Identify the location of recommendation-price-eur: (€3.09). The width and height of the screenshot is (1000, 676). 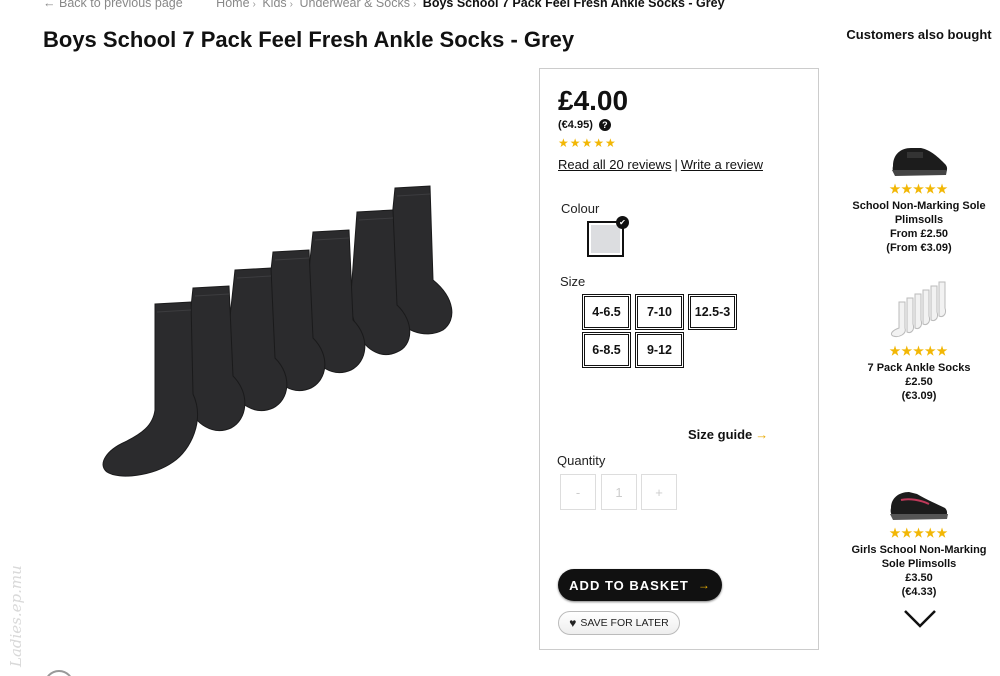
(919, 396).